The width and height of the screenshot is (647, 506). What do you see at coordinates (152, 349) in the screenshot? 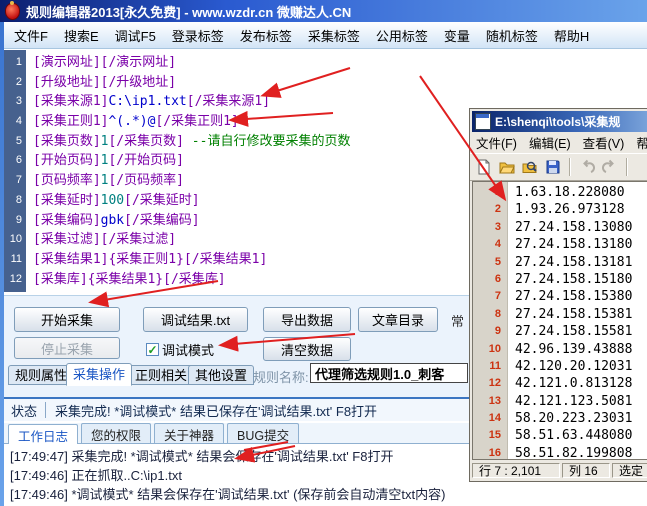
I see `checkbox-check-icon: ✓` at bounding box center [152, 349].